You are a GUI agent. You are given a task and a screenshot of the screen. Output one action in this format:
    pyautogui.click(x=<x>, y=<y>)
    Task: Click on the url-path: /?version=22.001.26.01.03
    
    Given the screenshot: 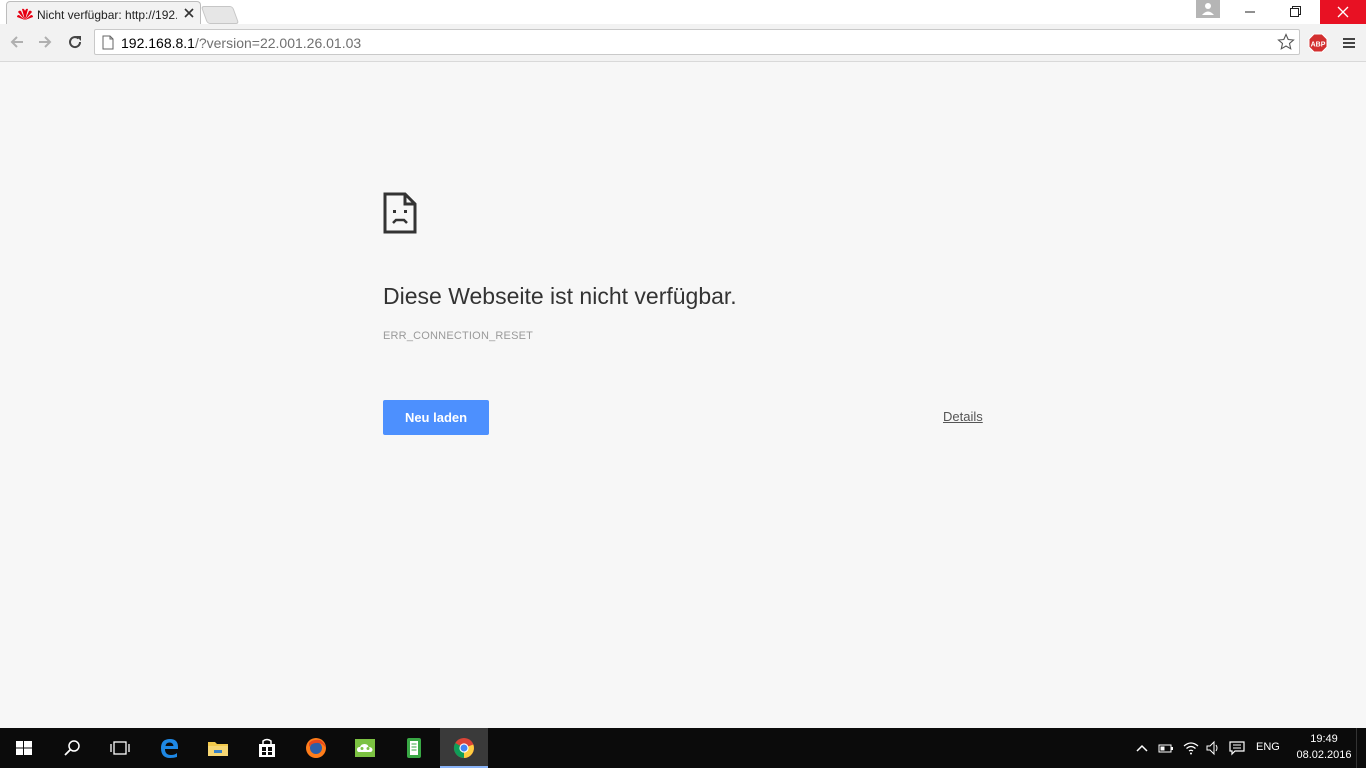 What is the action you would take?
    pyautogui.click(x=278, y=43)
    